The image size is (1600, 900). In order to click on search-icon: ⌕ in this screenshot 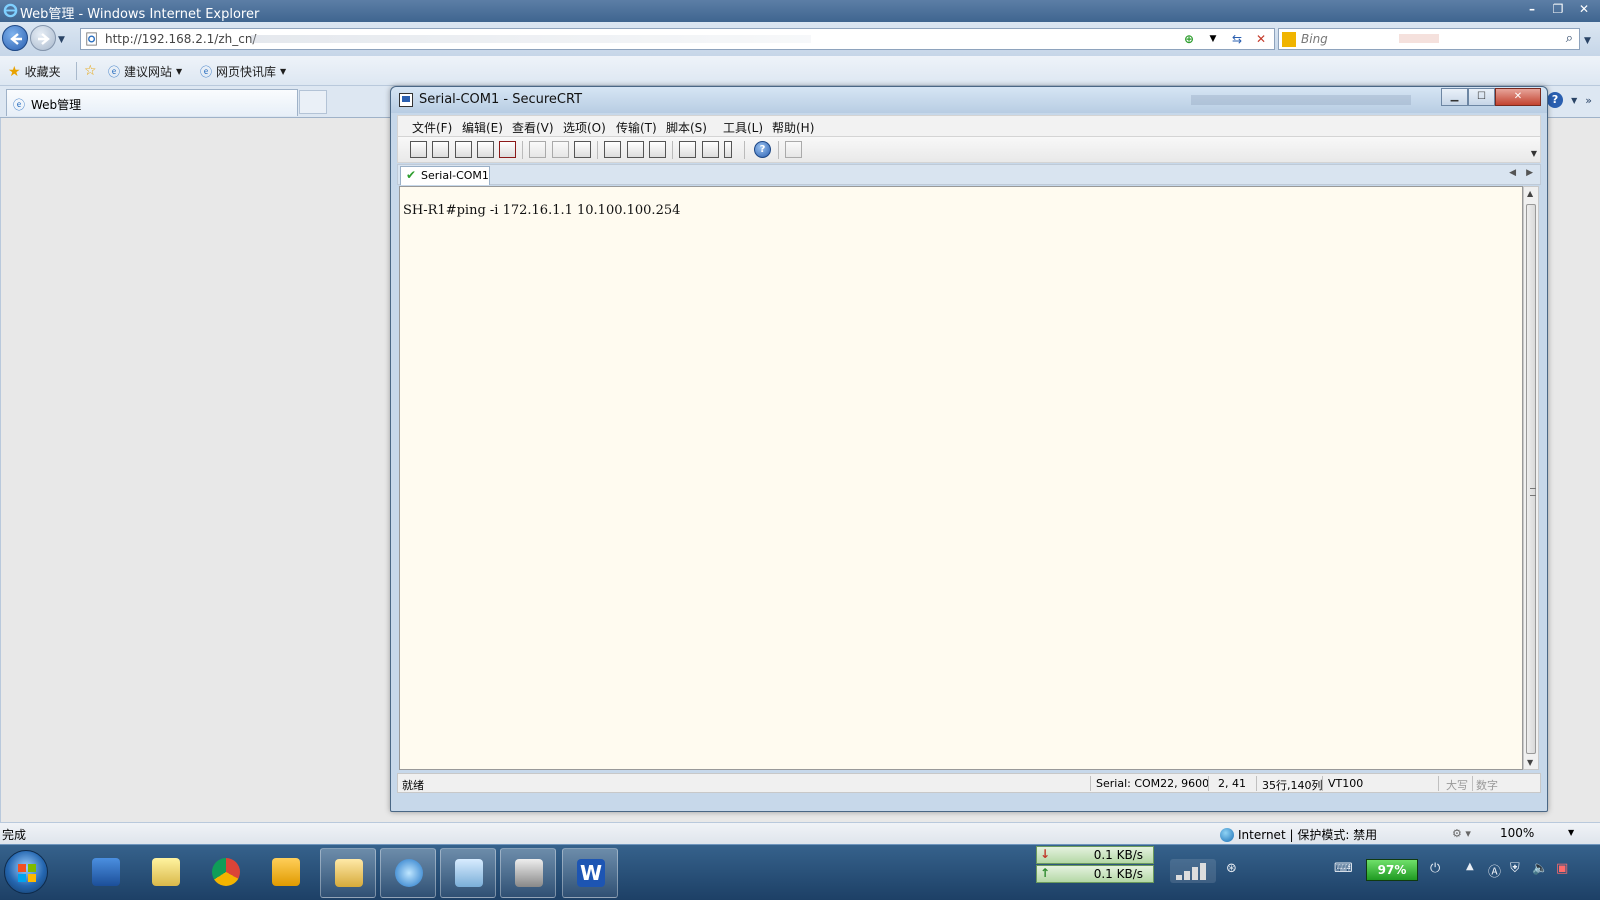, I will do `click(1569, 38)`.